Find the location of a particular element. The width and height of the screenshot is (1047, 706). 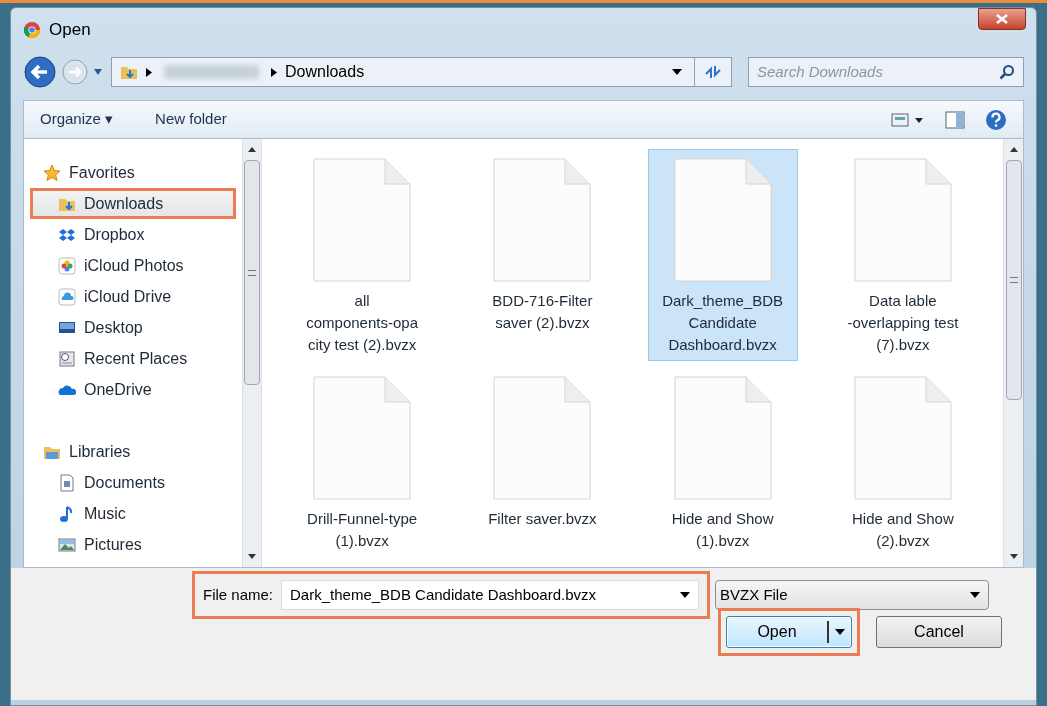

organize-menu: Organize ▾ is located at coordinates (77, 119).